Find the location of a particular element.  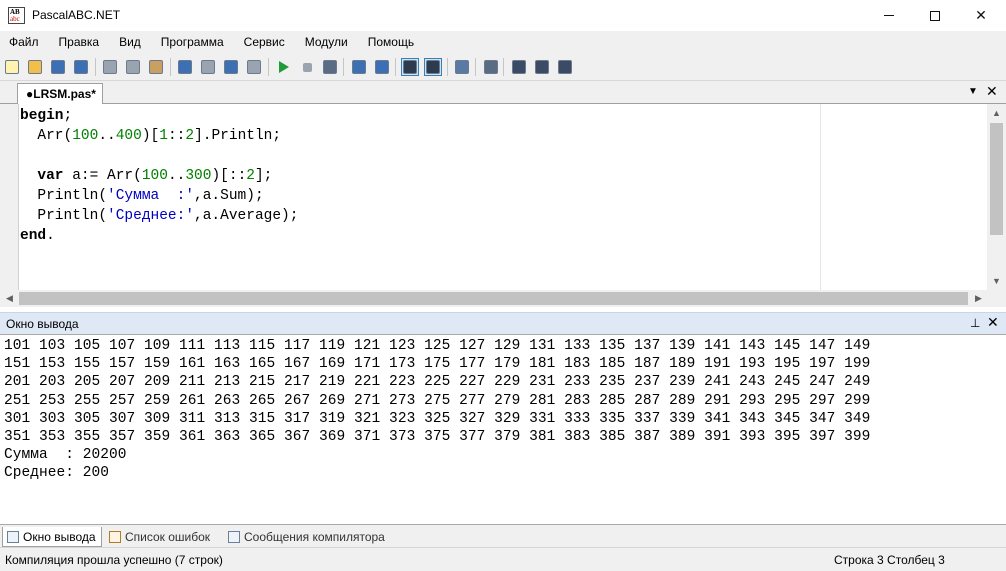

output-panel-title: Окно вывода is located at coordinates (42, 324).